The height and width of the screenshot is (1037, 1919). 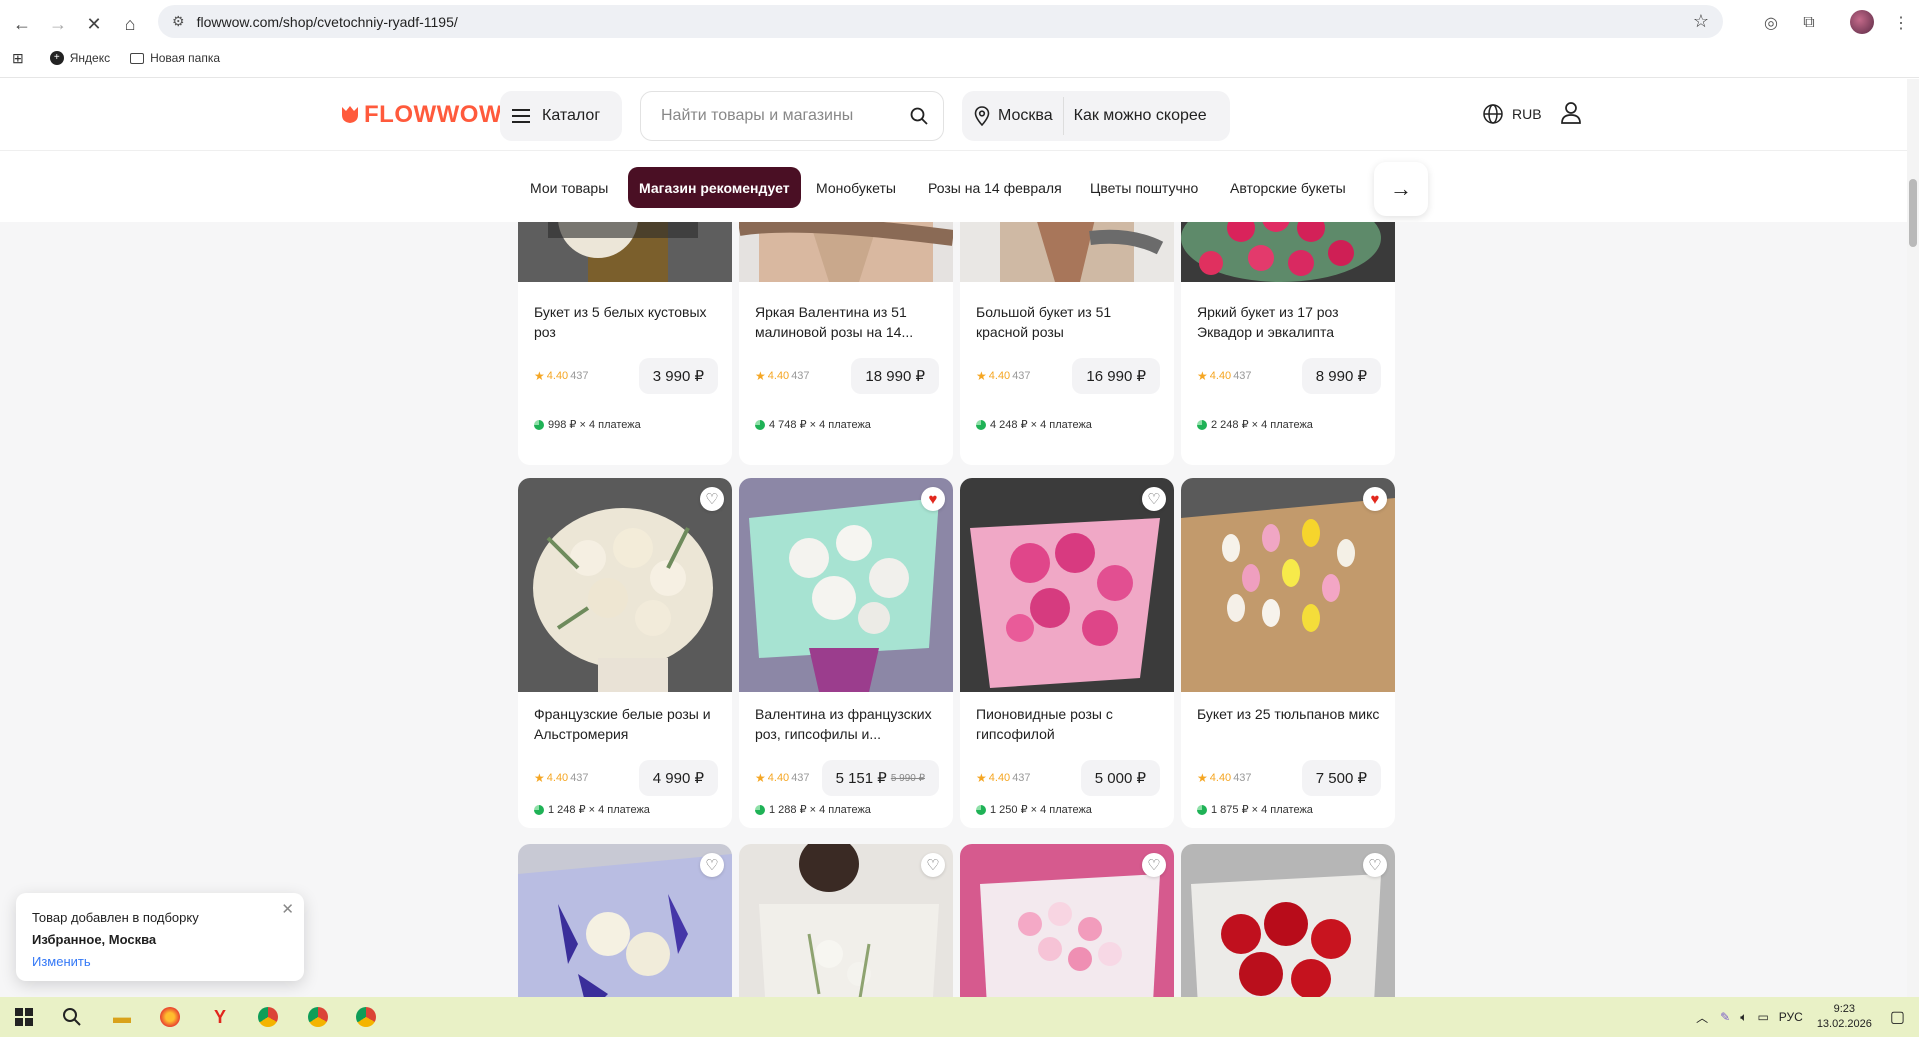 What do you see at coordinates (175, 58) in the screenshot?
I see `bookmark-new-folder: Новая папка` at bounding box center [175, 58].